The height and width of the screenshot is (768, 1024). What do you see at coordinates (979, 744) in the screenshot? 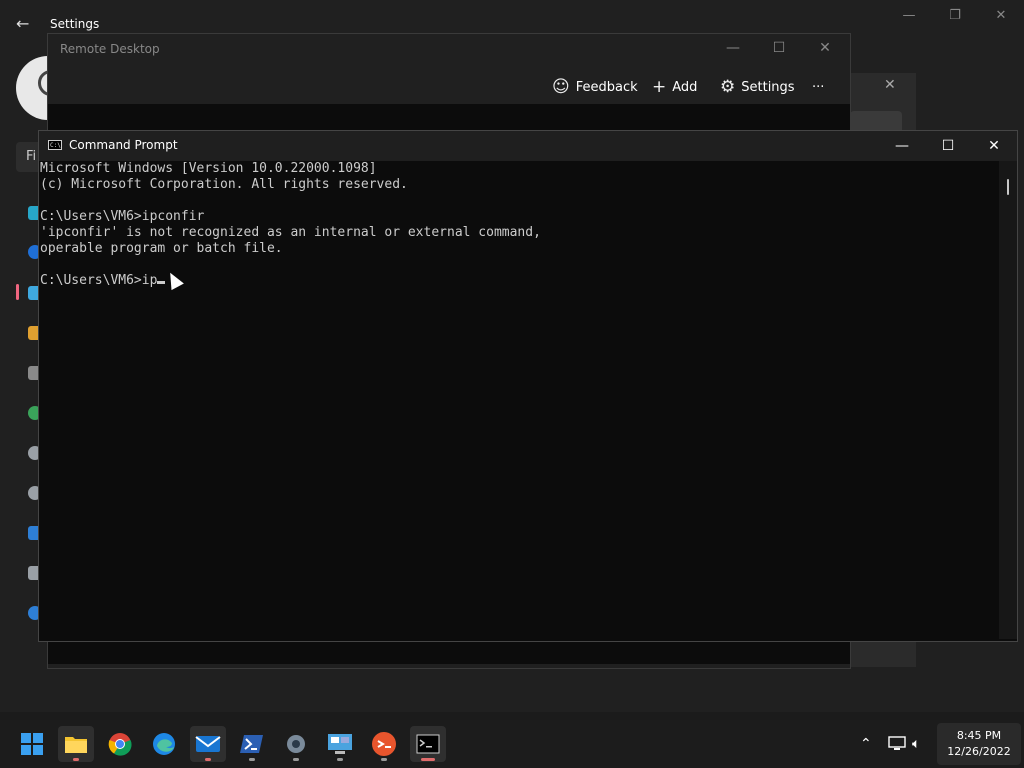
I see `clock: 8:45 PM 12/26/2022` at bounding box center [979, 744].